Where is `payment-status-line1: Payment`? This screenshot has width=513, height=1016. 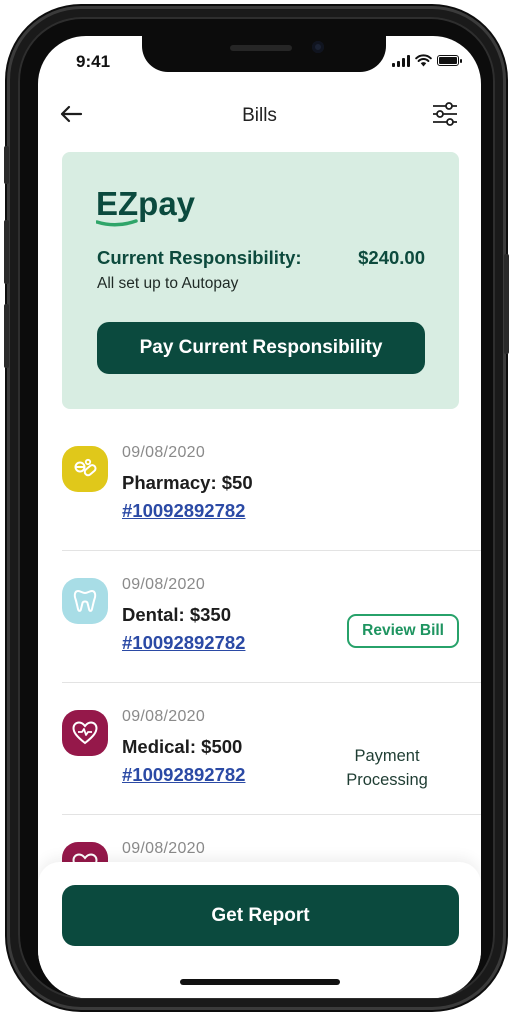 payment-status-line1: Payment is located at coordinates (387, 756).